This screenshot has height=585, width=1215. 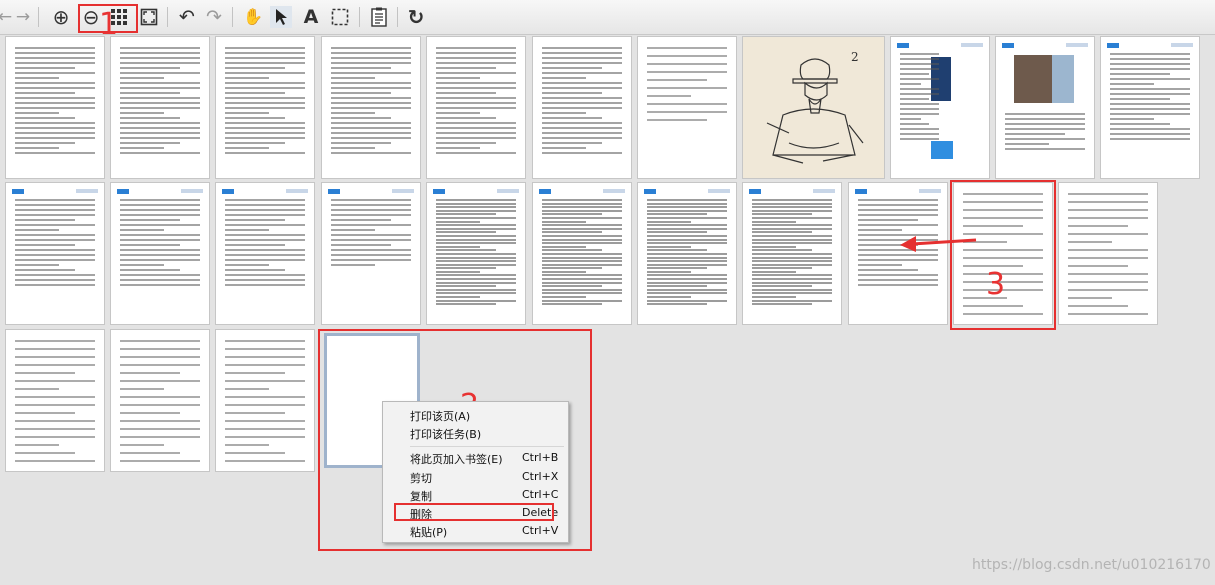 I want to click on menu-item-copy: 复制 Ctrl+C, so click(x=475, y=495).